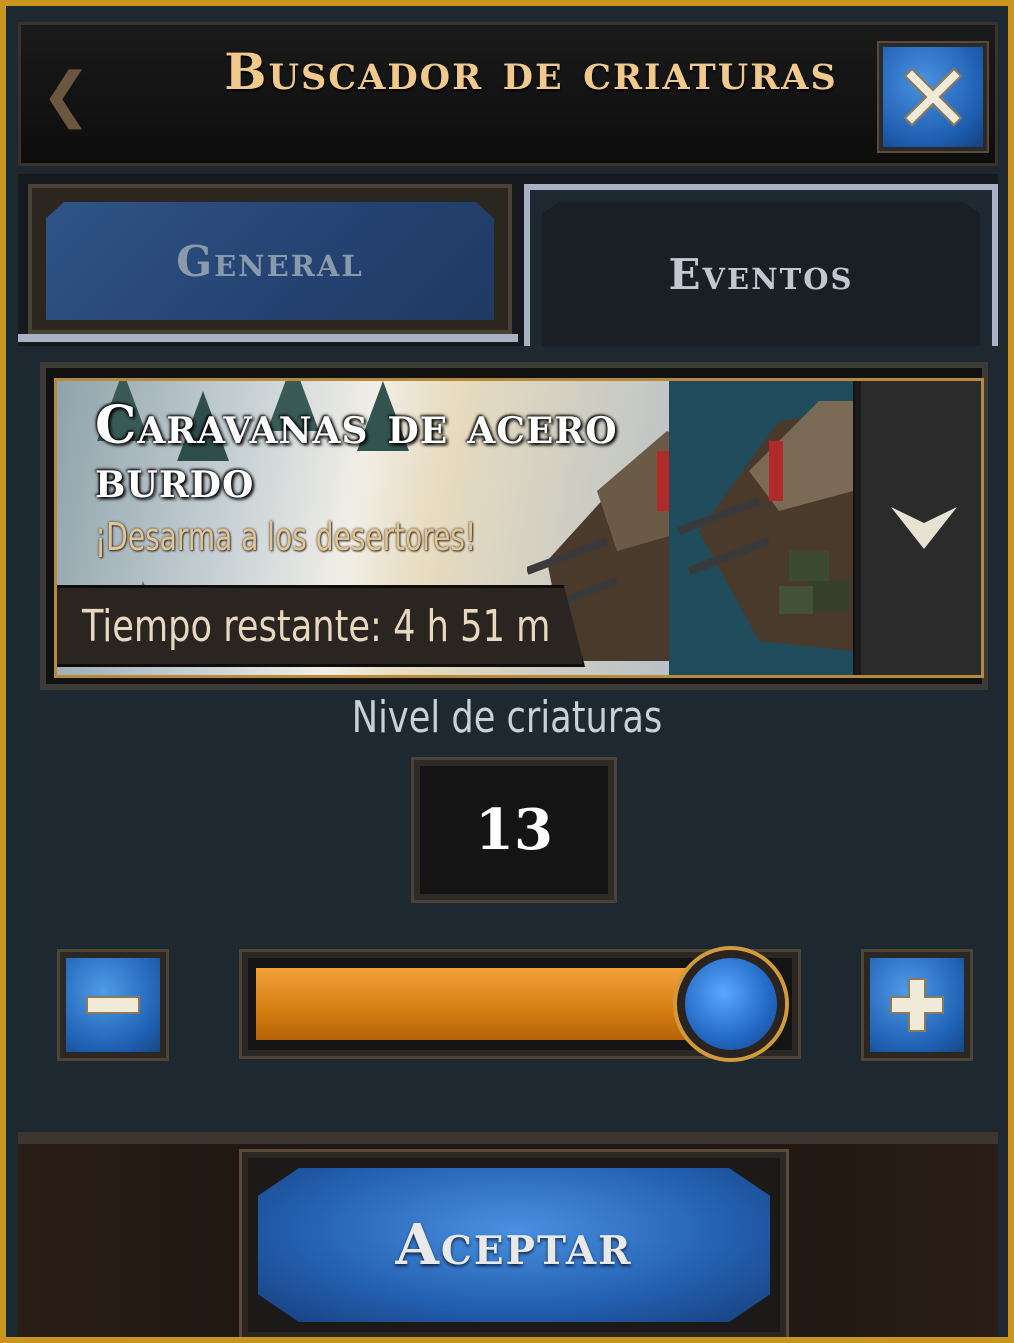 Image resolution: width=1014 pixels, height=1343 pixels. Describe the element at coordinates (531, 71) in the screenshot. I see `dialog-title: Buscador de criaturas` at that location.